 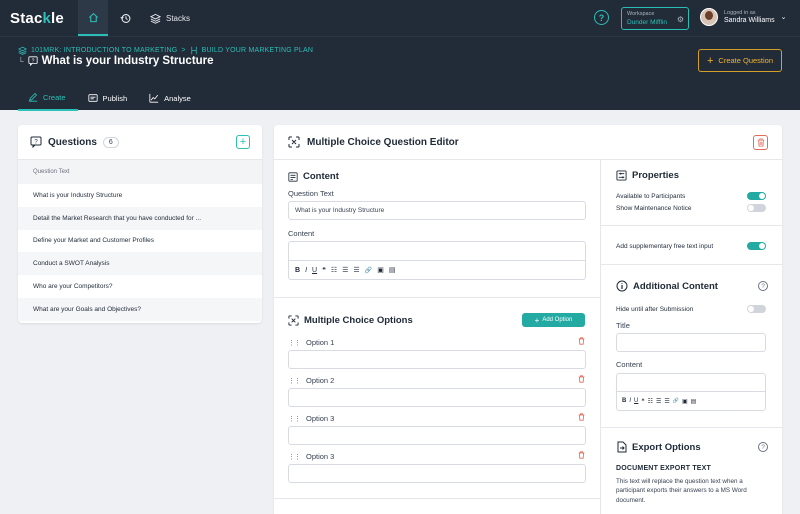 I want to click on tab-publish: Publish, so click(x=109, y=98).